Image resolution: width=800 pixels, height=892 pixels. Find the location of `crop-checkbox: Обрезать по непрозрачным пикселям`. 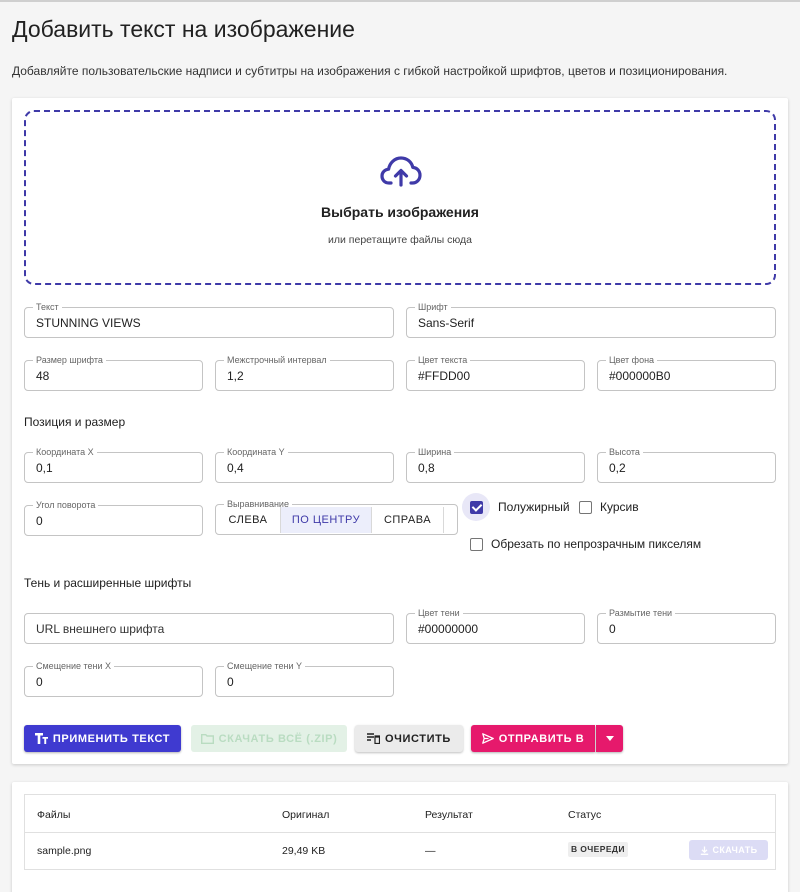

crop-checkbox: Обрезать по непрозрачным пикселям is located at coordinates (585, 544).